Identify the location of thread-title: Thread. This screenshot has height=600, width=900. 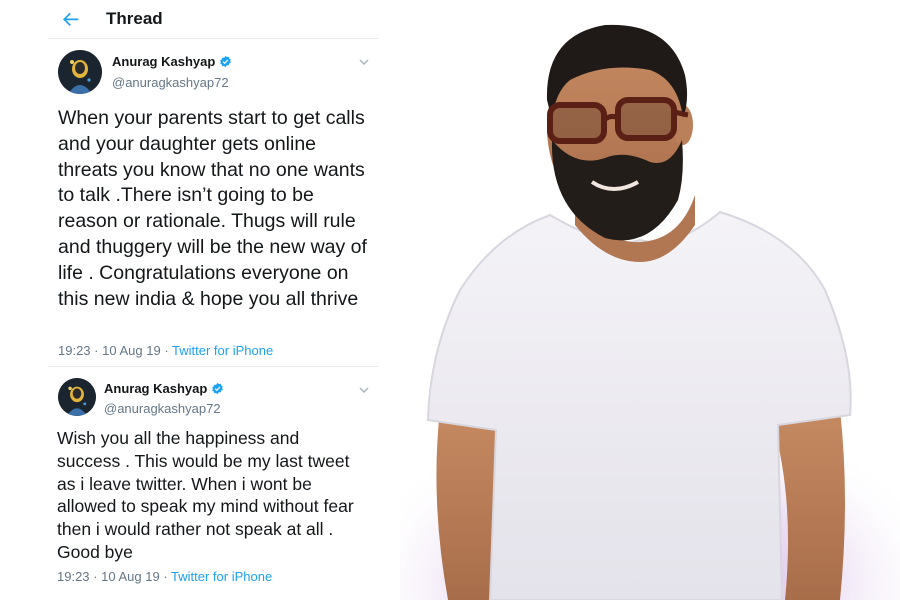
(134, 18).